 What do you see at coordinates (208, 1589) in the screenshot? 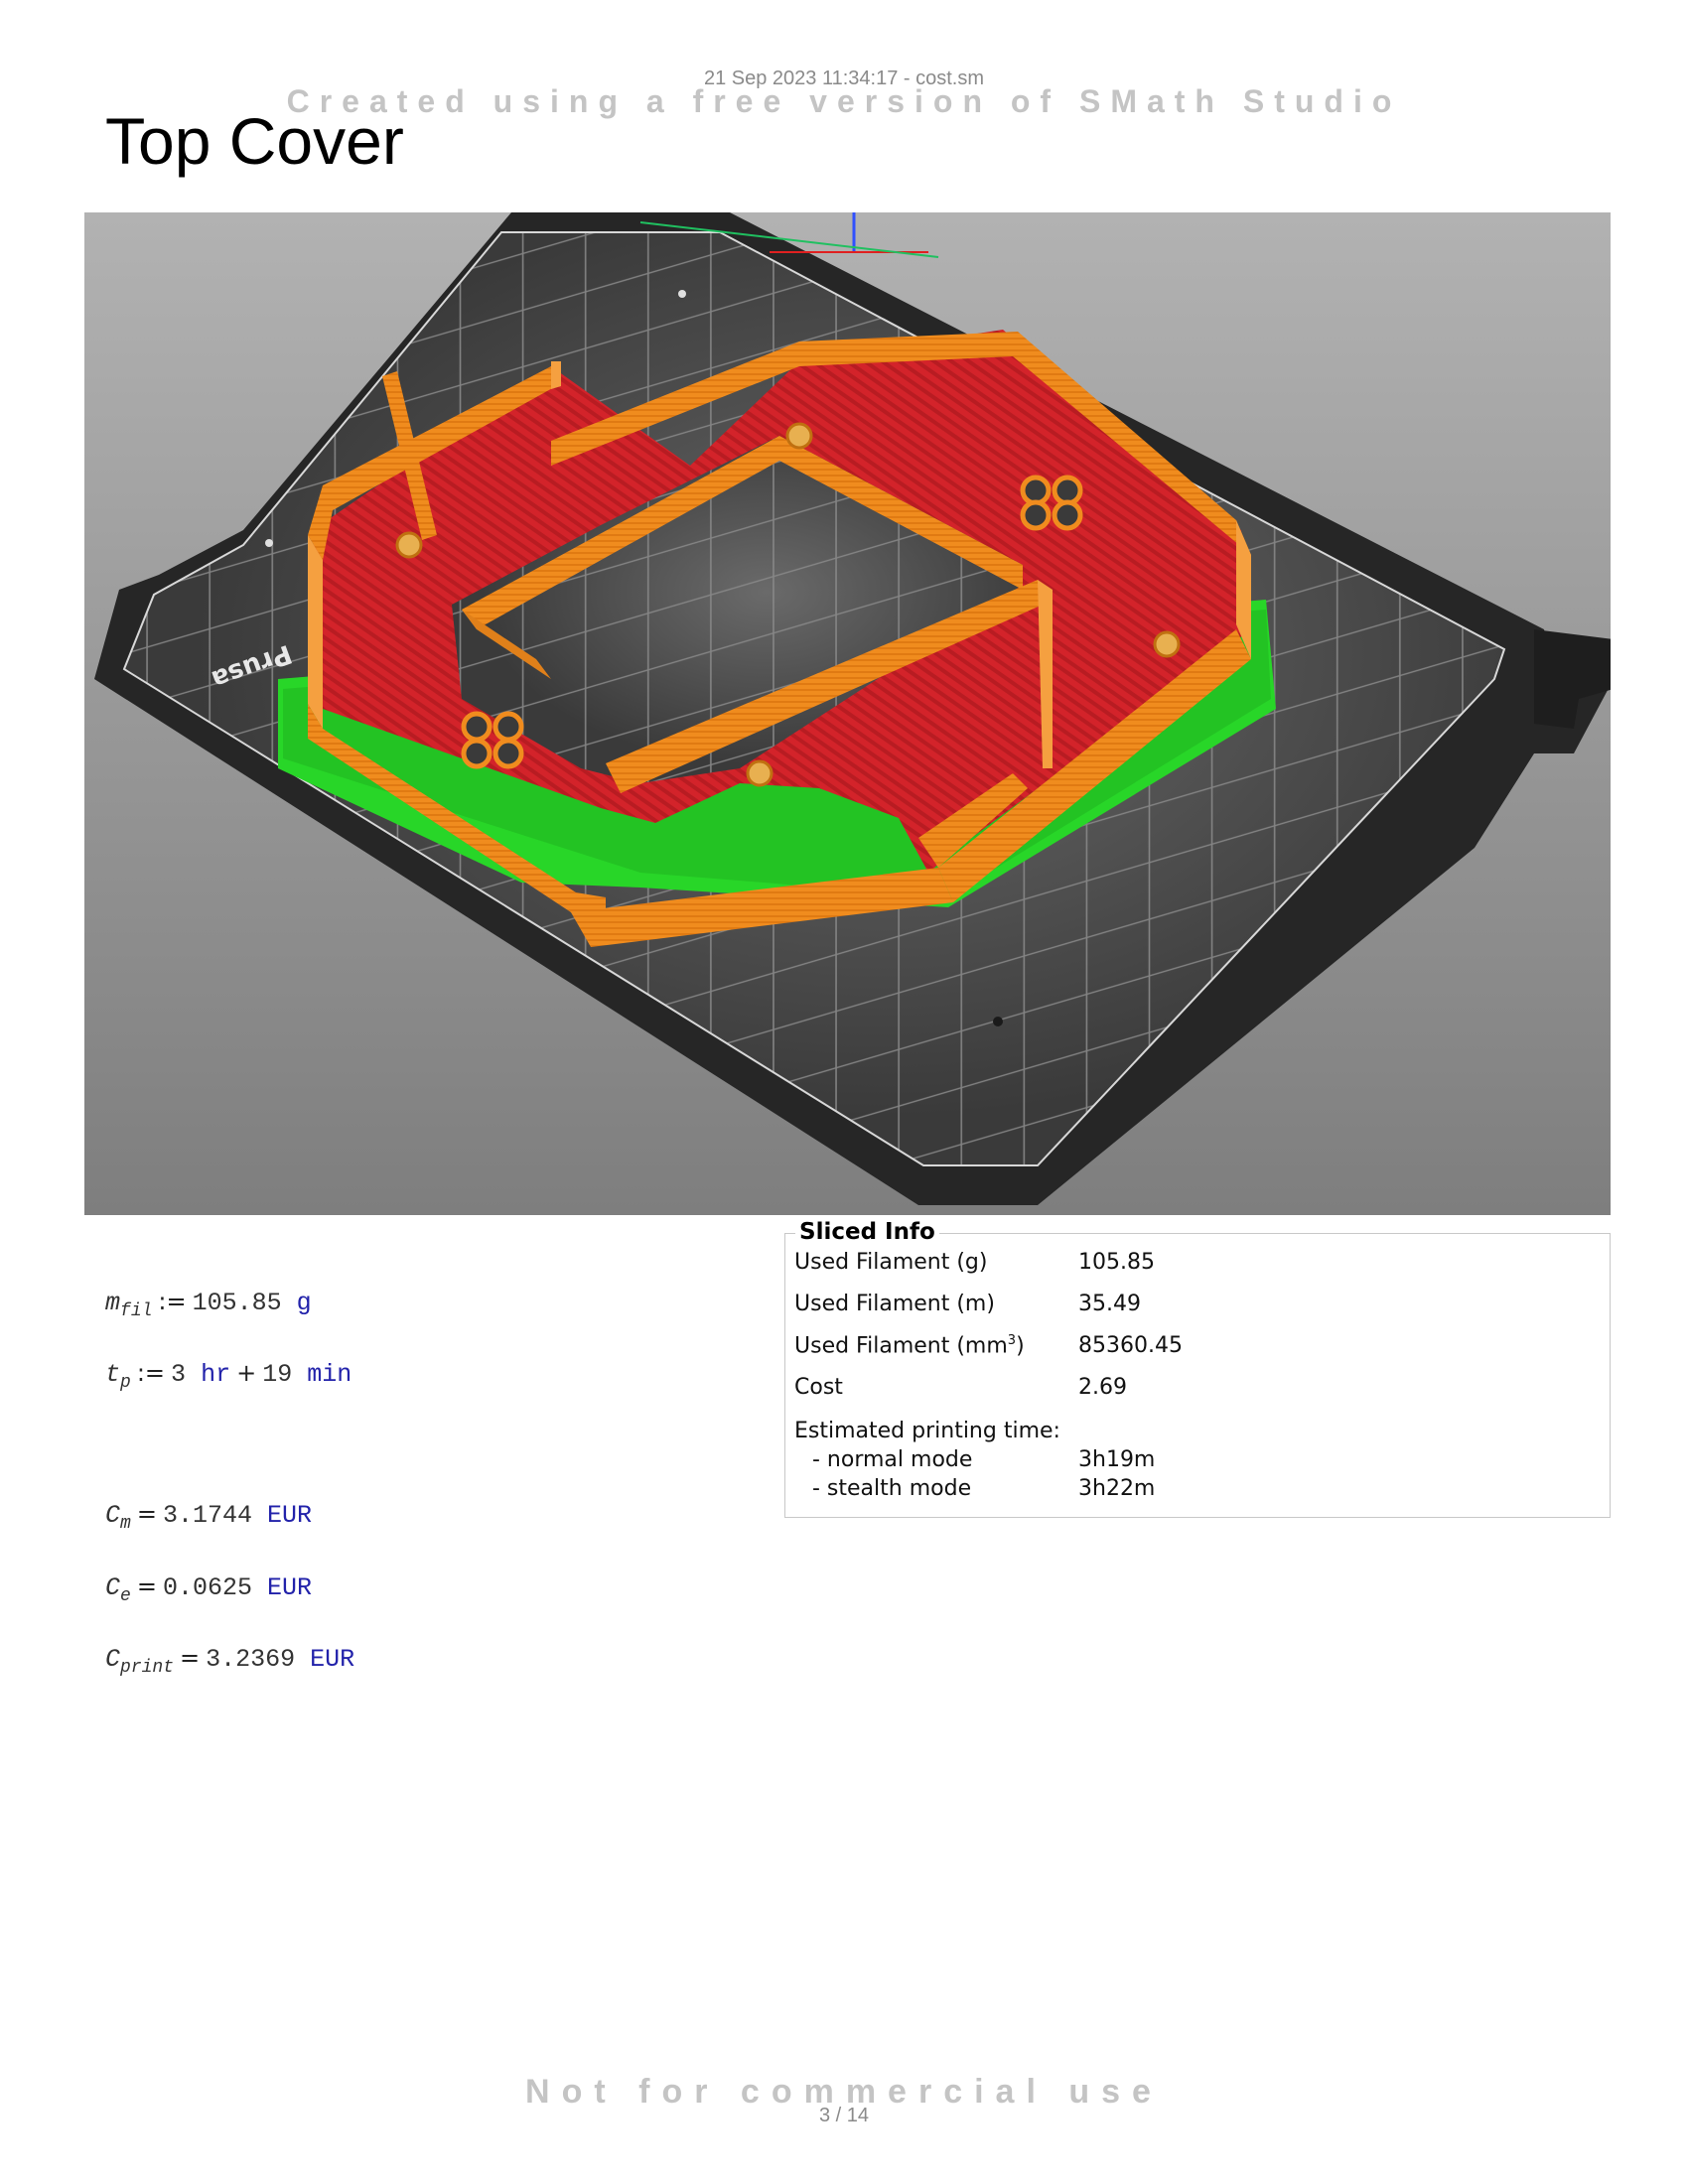
I see `expr-c-e: Ce = 0.0625 EUR` at bounding box center [208, 1589].